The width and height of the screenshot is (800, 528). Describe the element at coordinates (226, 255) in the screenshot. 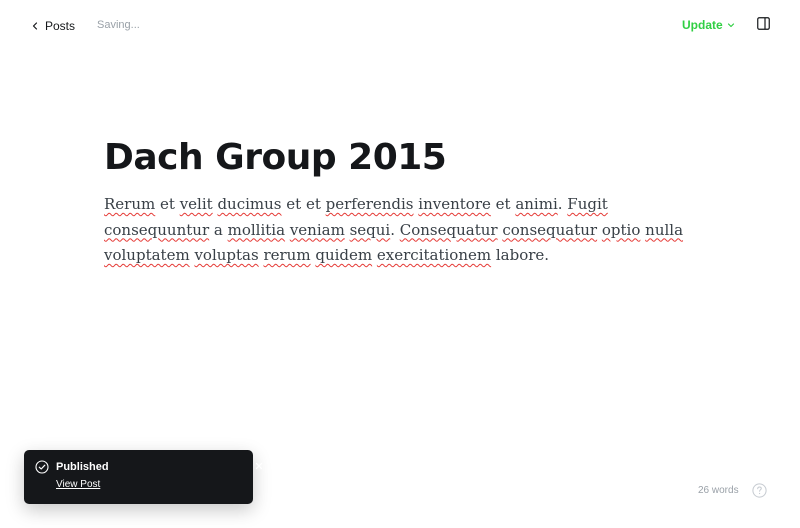

I see `spellcheck-word: voluptas` at that location.